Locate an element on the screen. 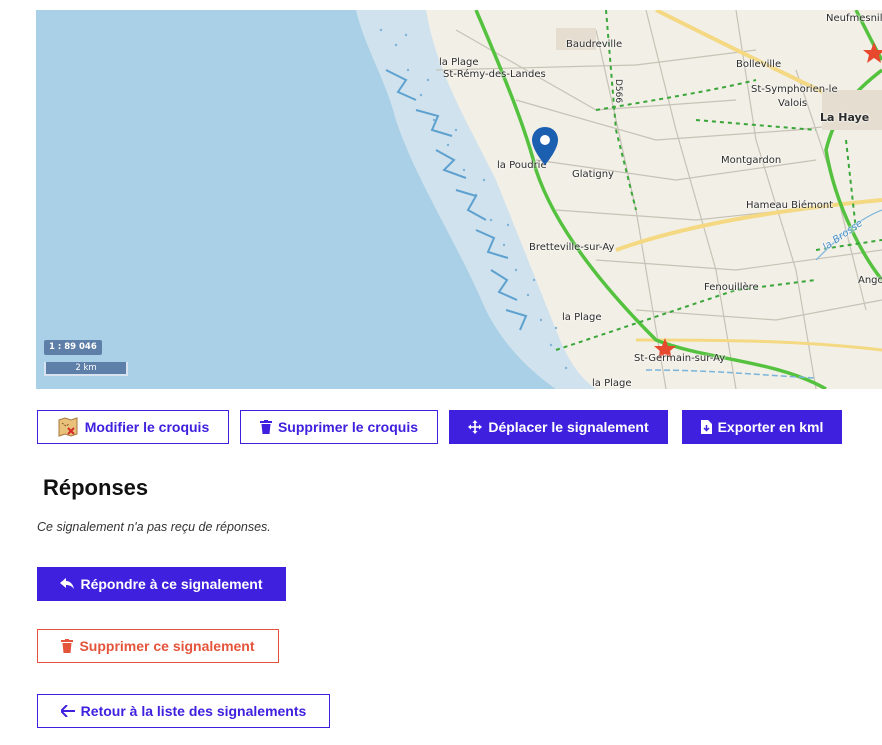 The width and height of the screenshot is (882, 745). reply-arrow-icon is located at coordinates (67, 584).